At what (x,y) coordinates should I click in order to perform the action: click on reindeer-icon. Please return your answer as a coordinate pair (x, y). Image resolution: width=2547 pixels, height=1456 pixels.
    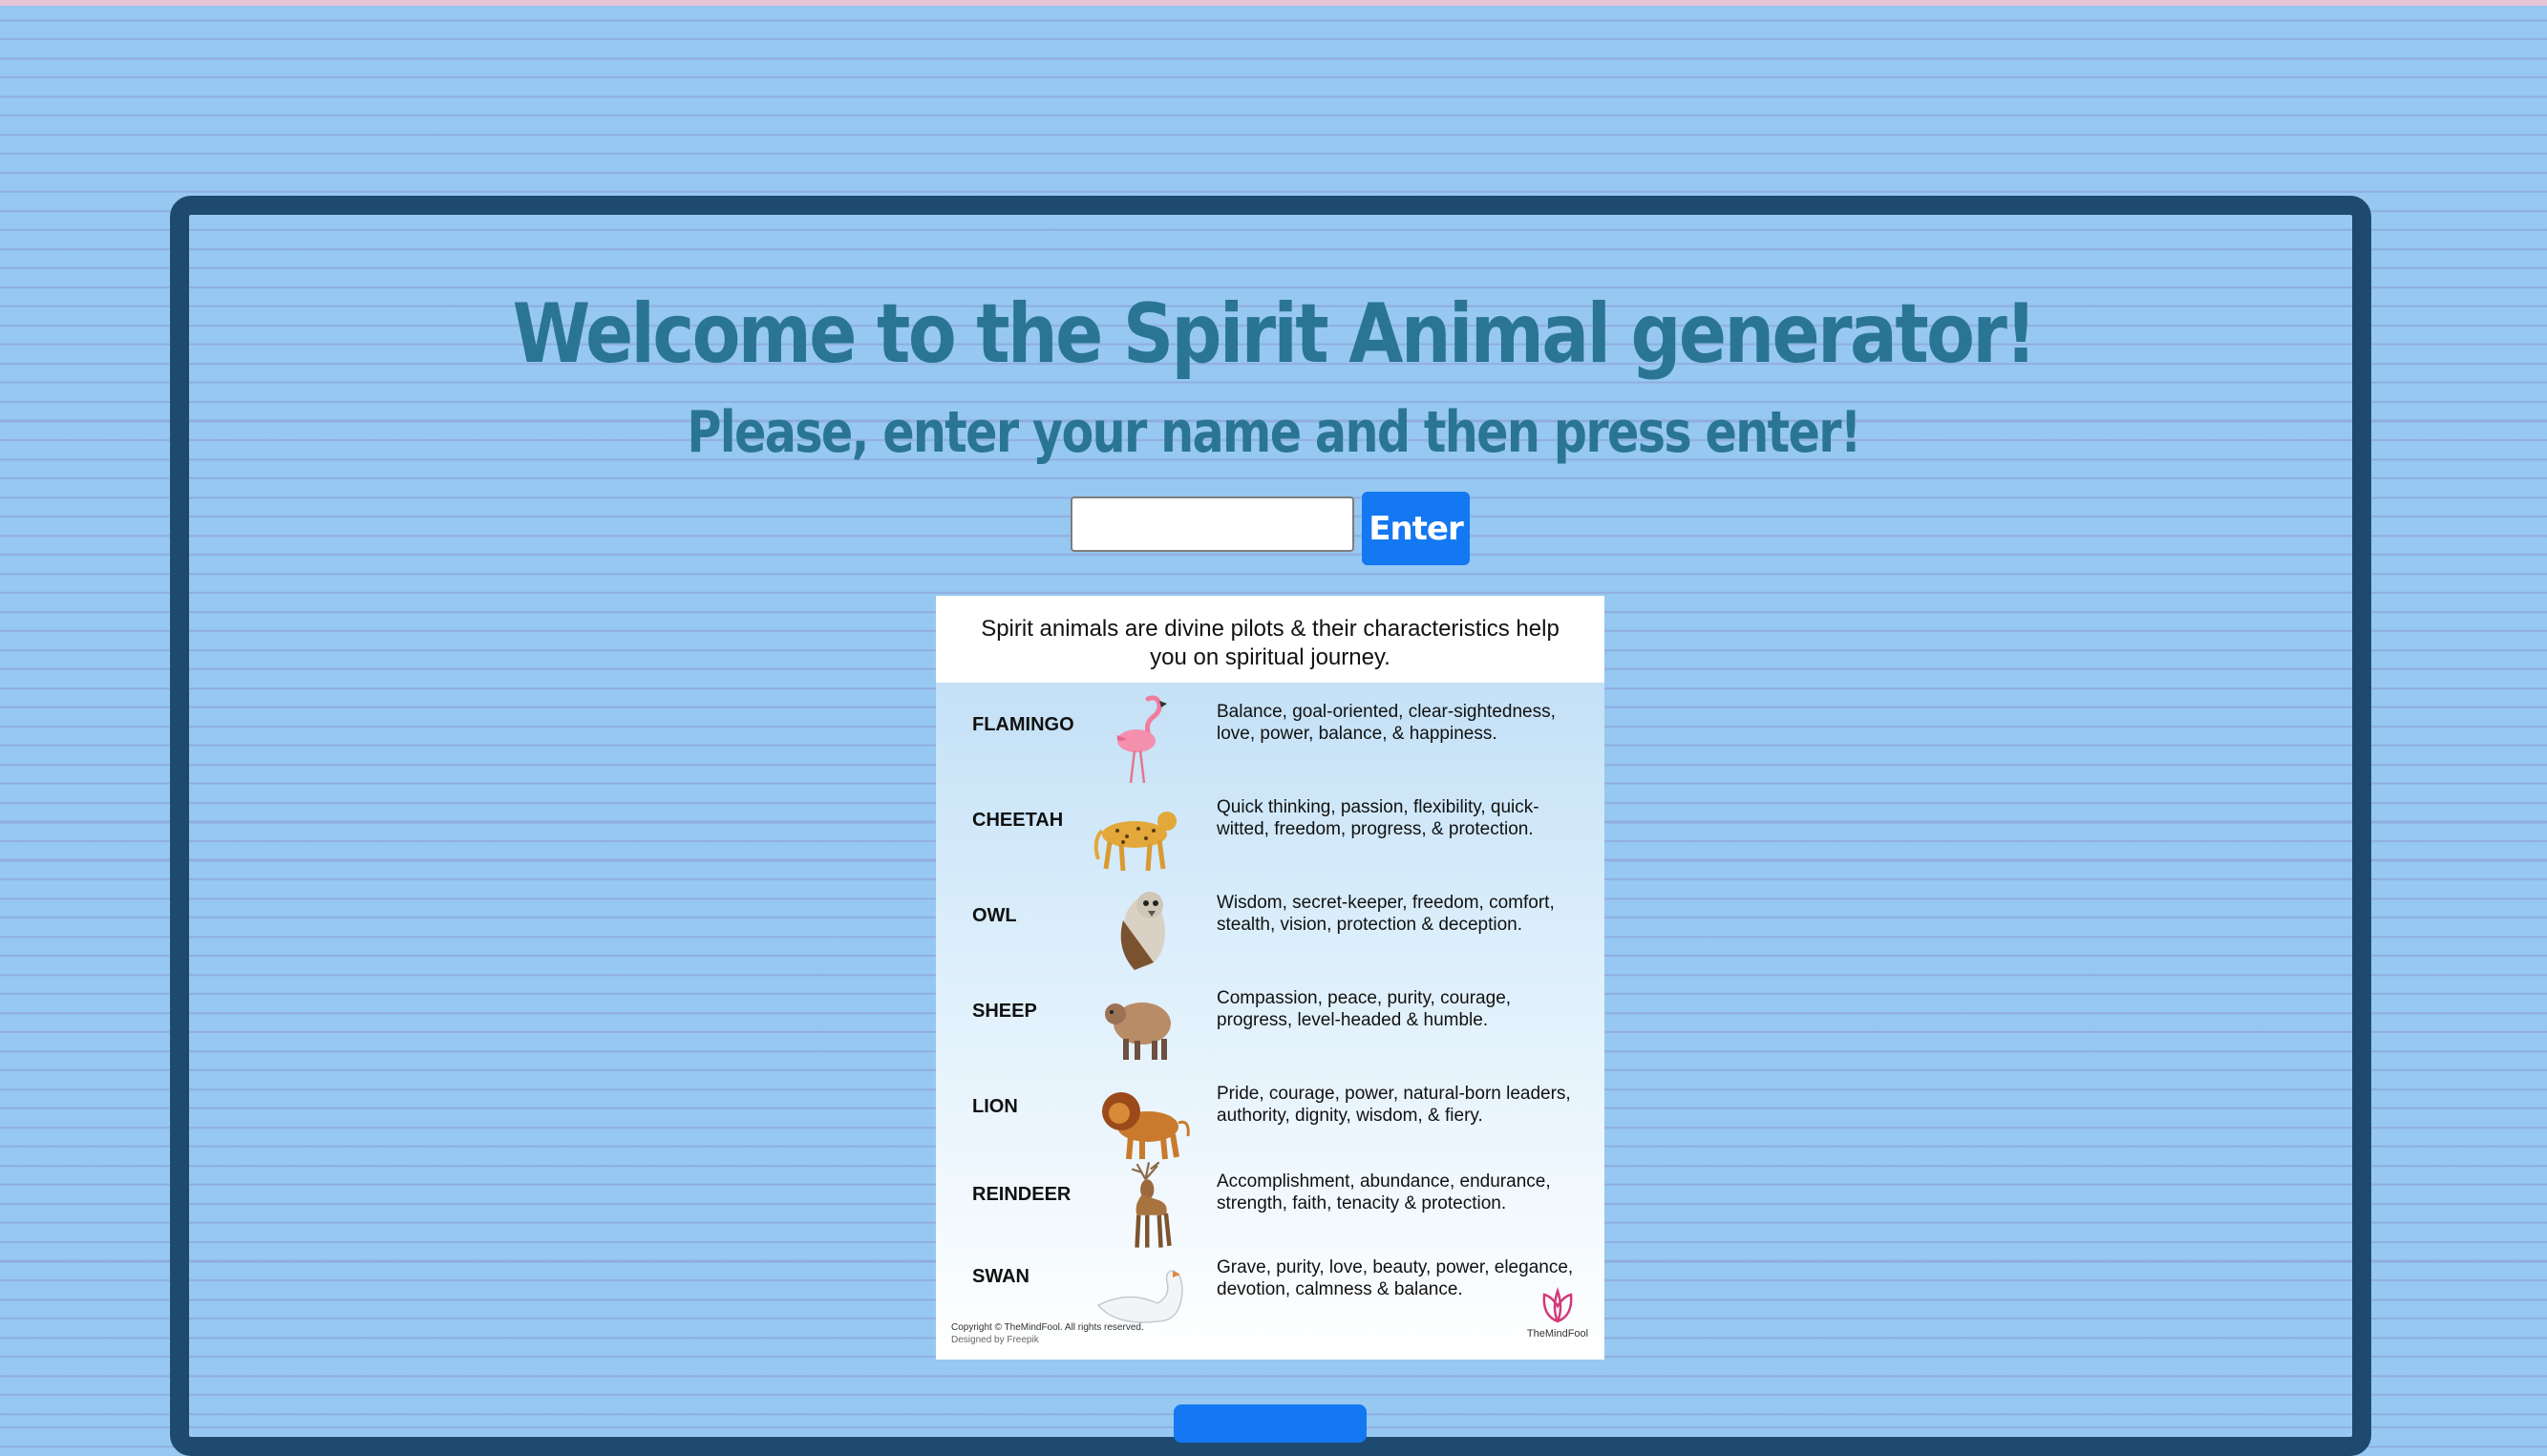
    Looking at the image, I should click on (1151, 1204).